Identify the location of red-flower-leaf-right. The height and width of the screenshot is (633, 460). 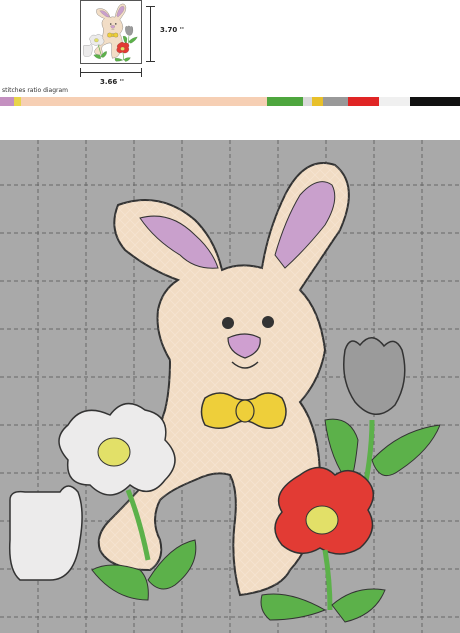
(127, 59).